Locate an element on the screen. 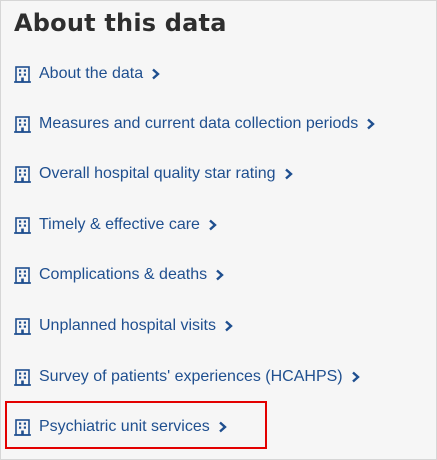 The width and height of the screenshot is (437, 460). nav-item-label: Overall hospital quality star rating is located at coordinates (157, 173).